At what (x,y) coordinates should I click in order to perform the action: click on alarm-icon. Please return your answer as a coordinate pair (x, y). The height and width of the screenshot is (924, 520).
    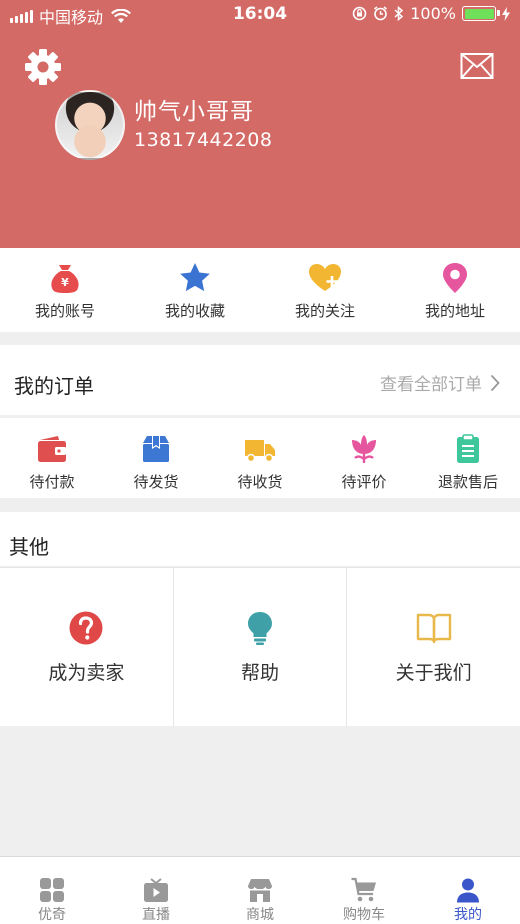
    Looking at the image, I should click on (381, 13).